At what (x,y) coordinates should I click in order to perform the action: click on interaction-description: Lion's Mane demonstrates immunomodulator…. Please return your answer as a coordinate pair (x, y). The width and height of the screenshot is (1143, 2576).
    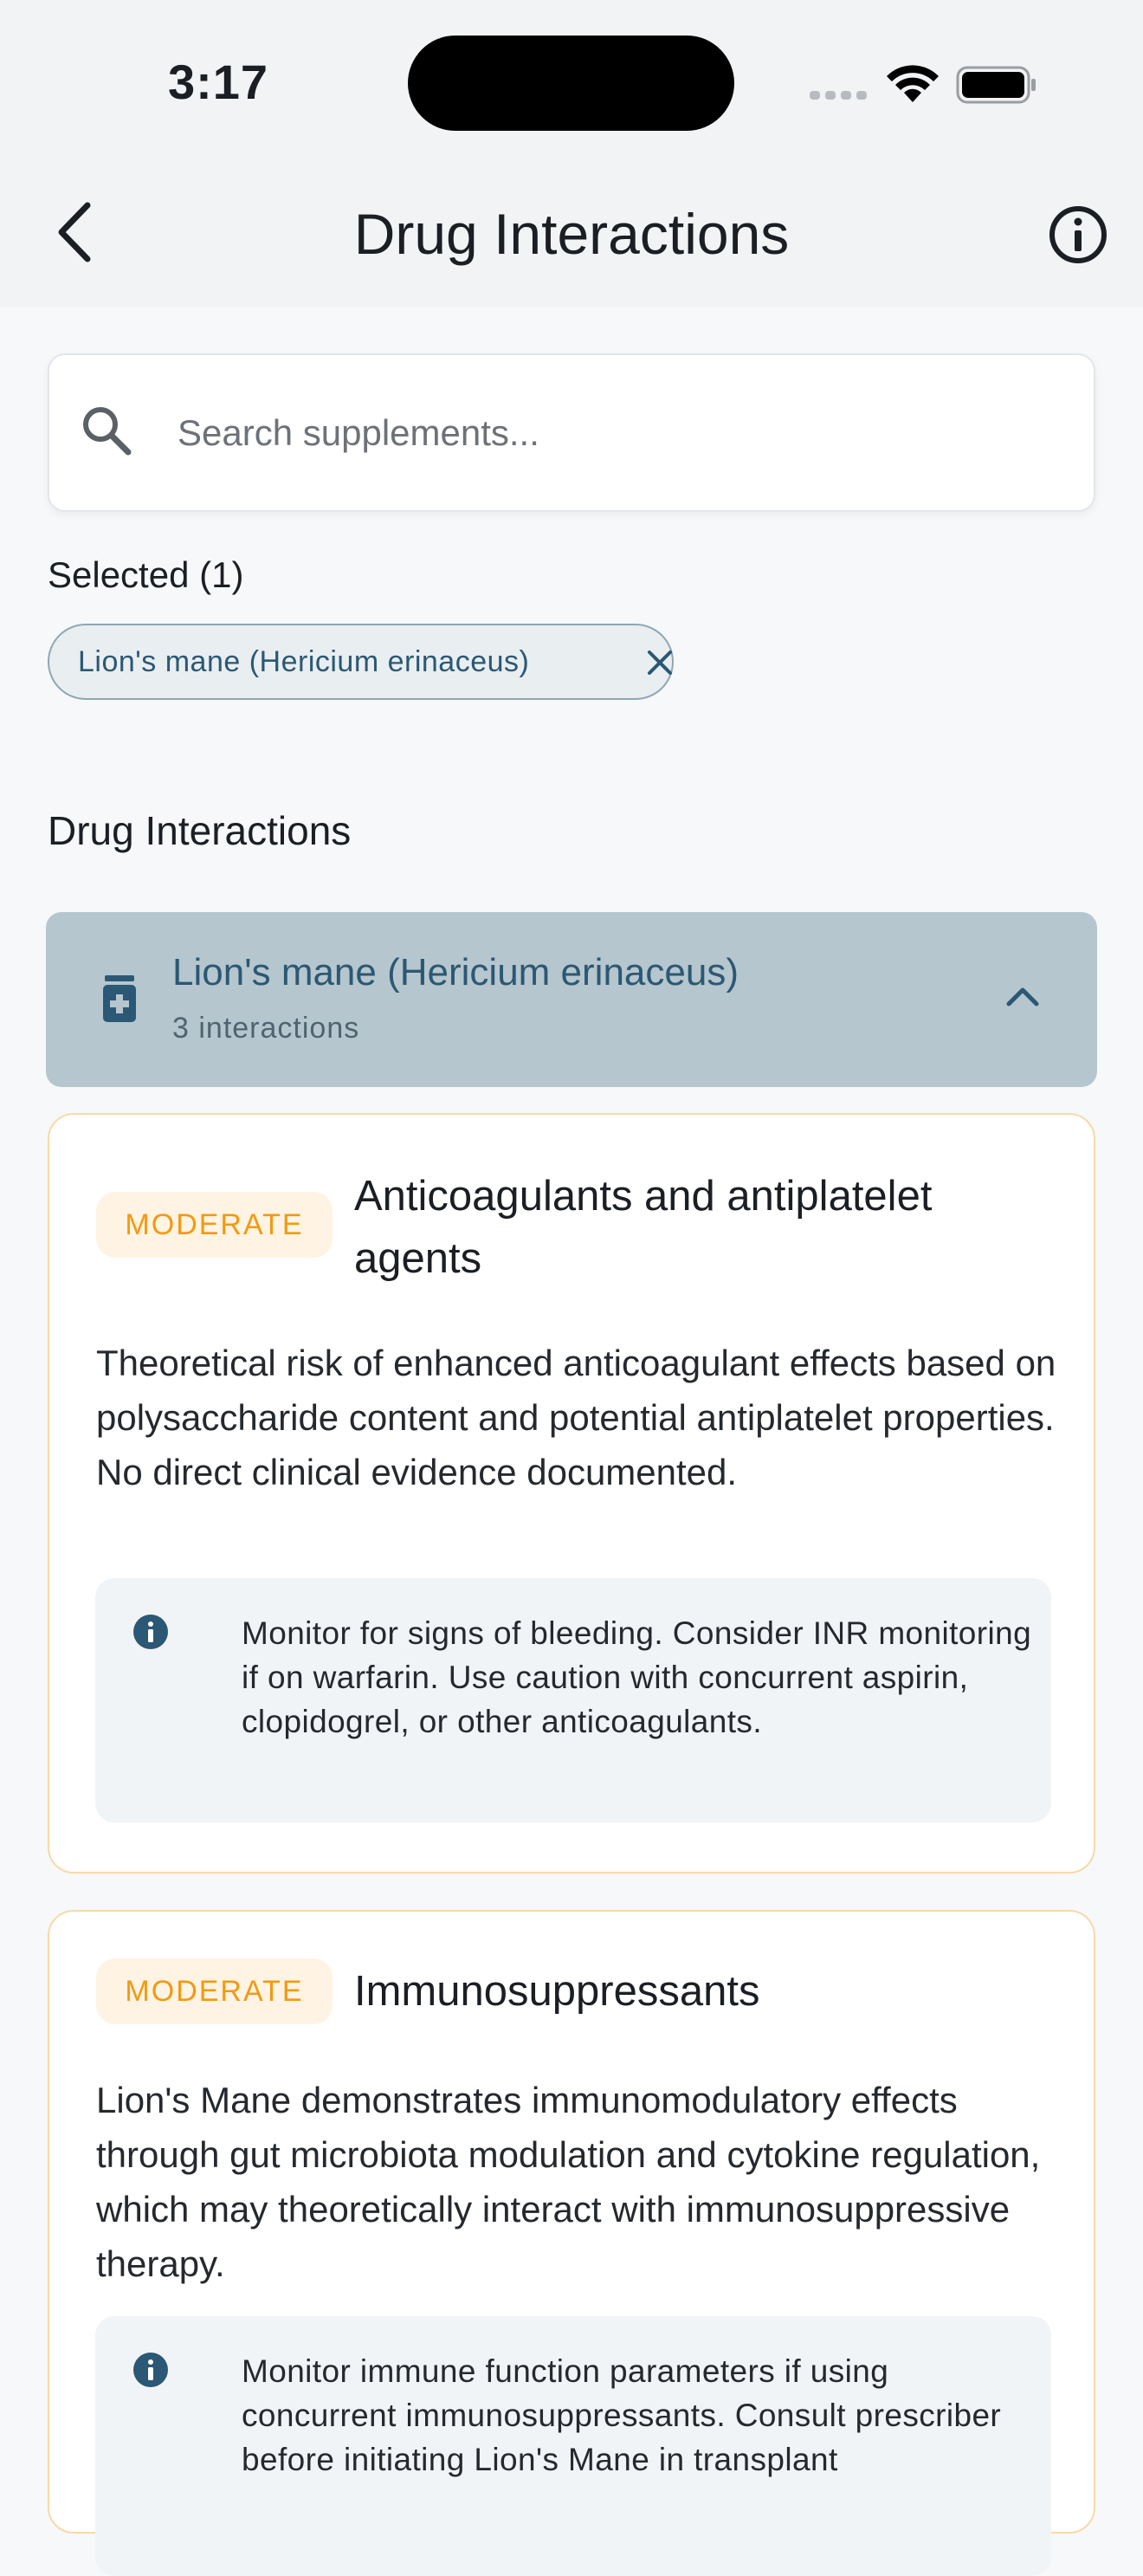
    Looking at the image, I should click on (569, 2182).